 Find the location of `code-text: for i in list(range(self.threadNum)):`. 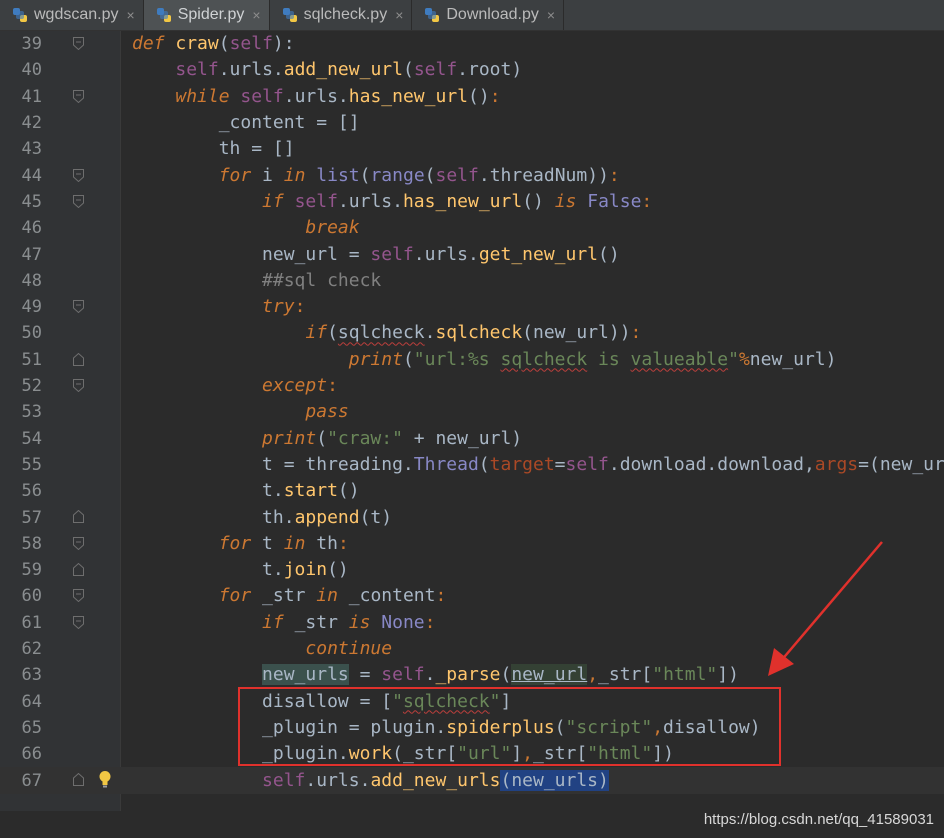

code-text: for i in list(range(self.threadNum)): is located at coordinates (419, 175).